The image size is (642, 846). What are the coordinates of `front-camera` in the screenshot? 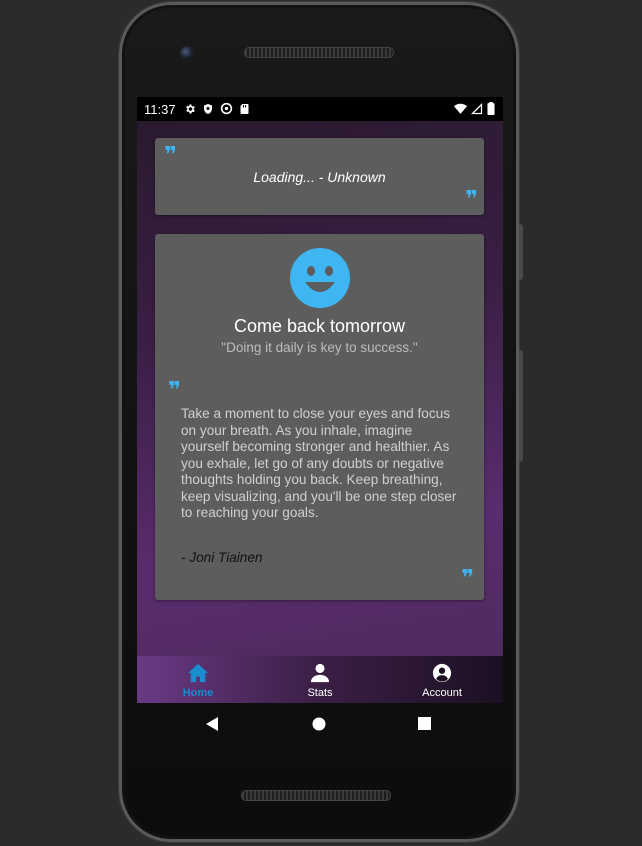 It's located at (187, 53).